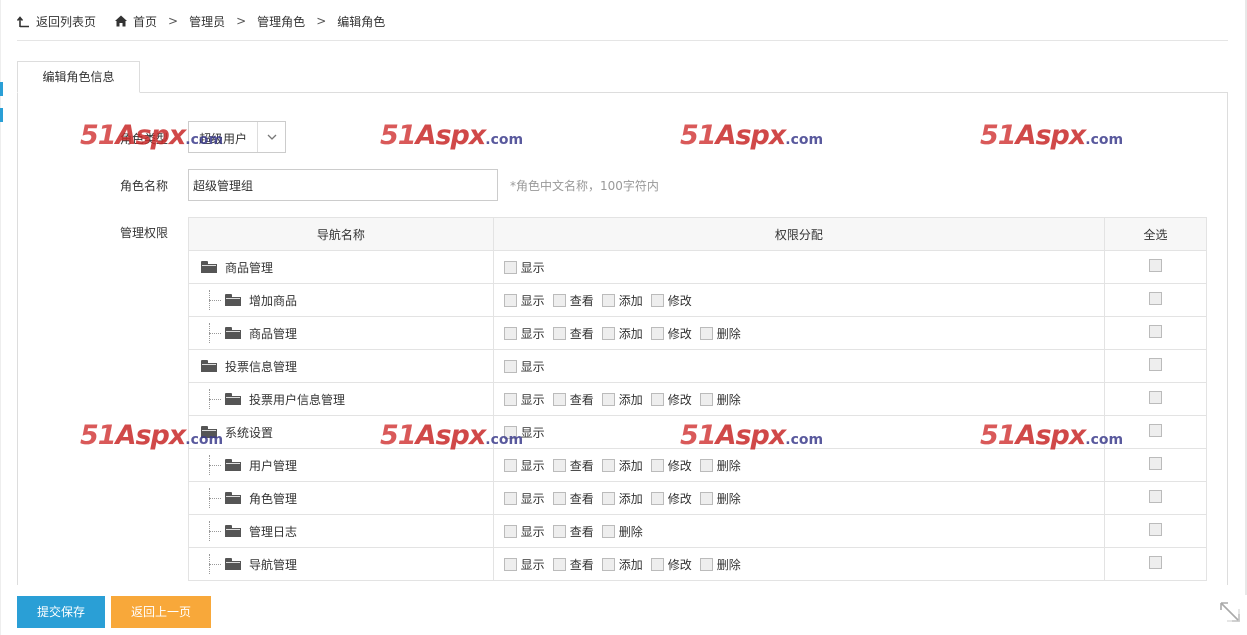  I want to click on permission-label: 修改, so click(679, 399).